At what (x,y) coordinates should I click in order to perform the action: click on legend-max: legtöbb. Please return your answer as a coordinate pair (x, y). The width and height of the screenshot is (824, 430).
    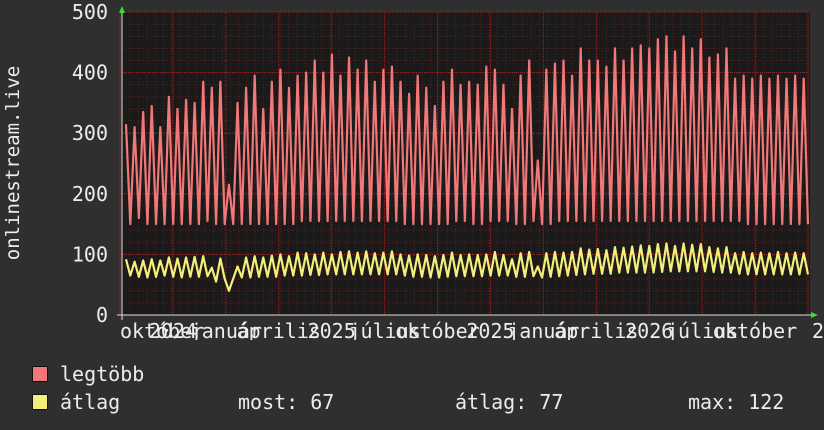
    Looking at the image, I should click on (88, 374).